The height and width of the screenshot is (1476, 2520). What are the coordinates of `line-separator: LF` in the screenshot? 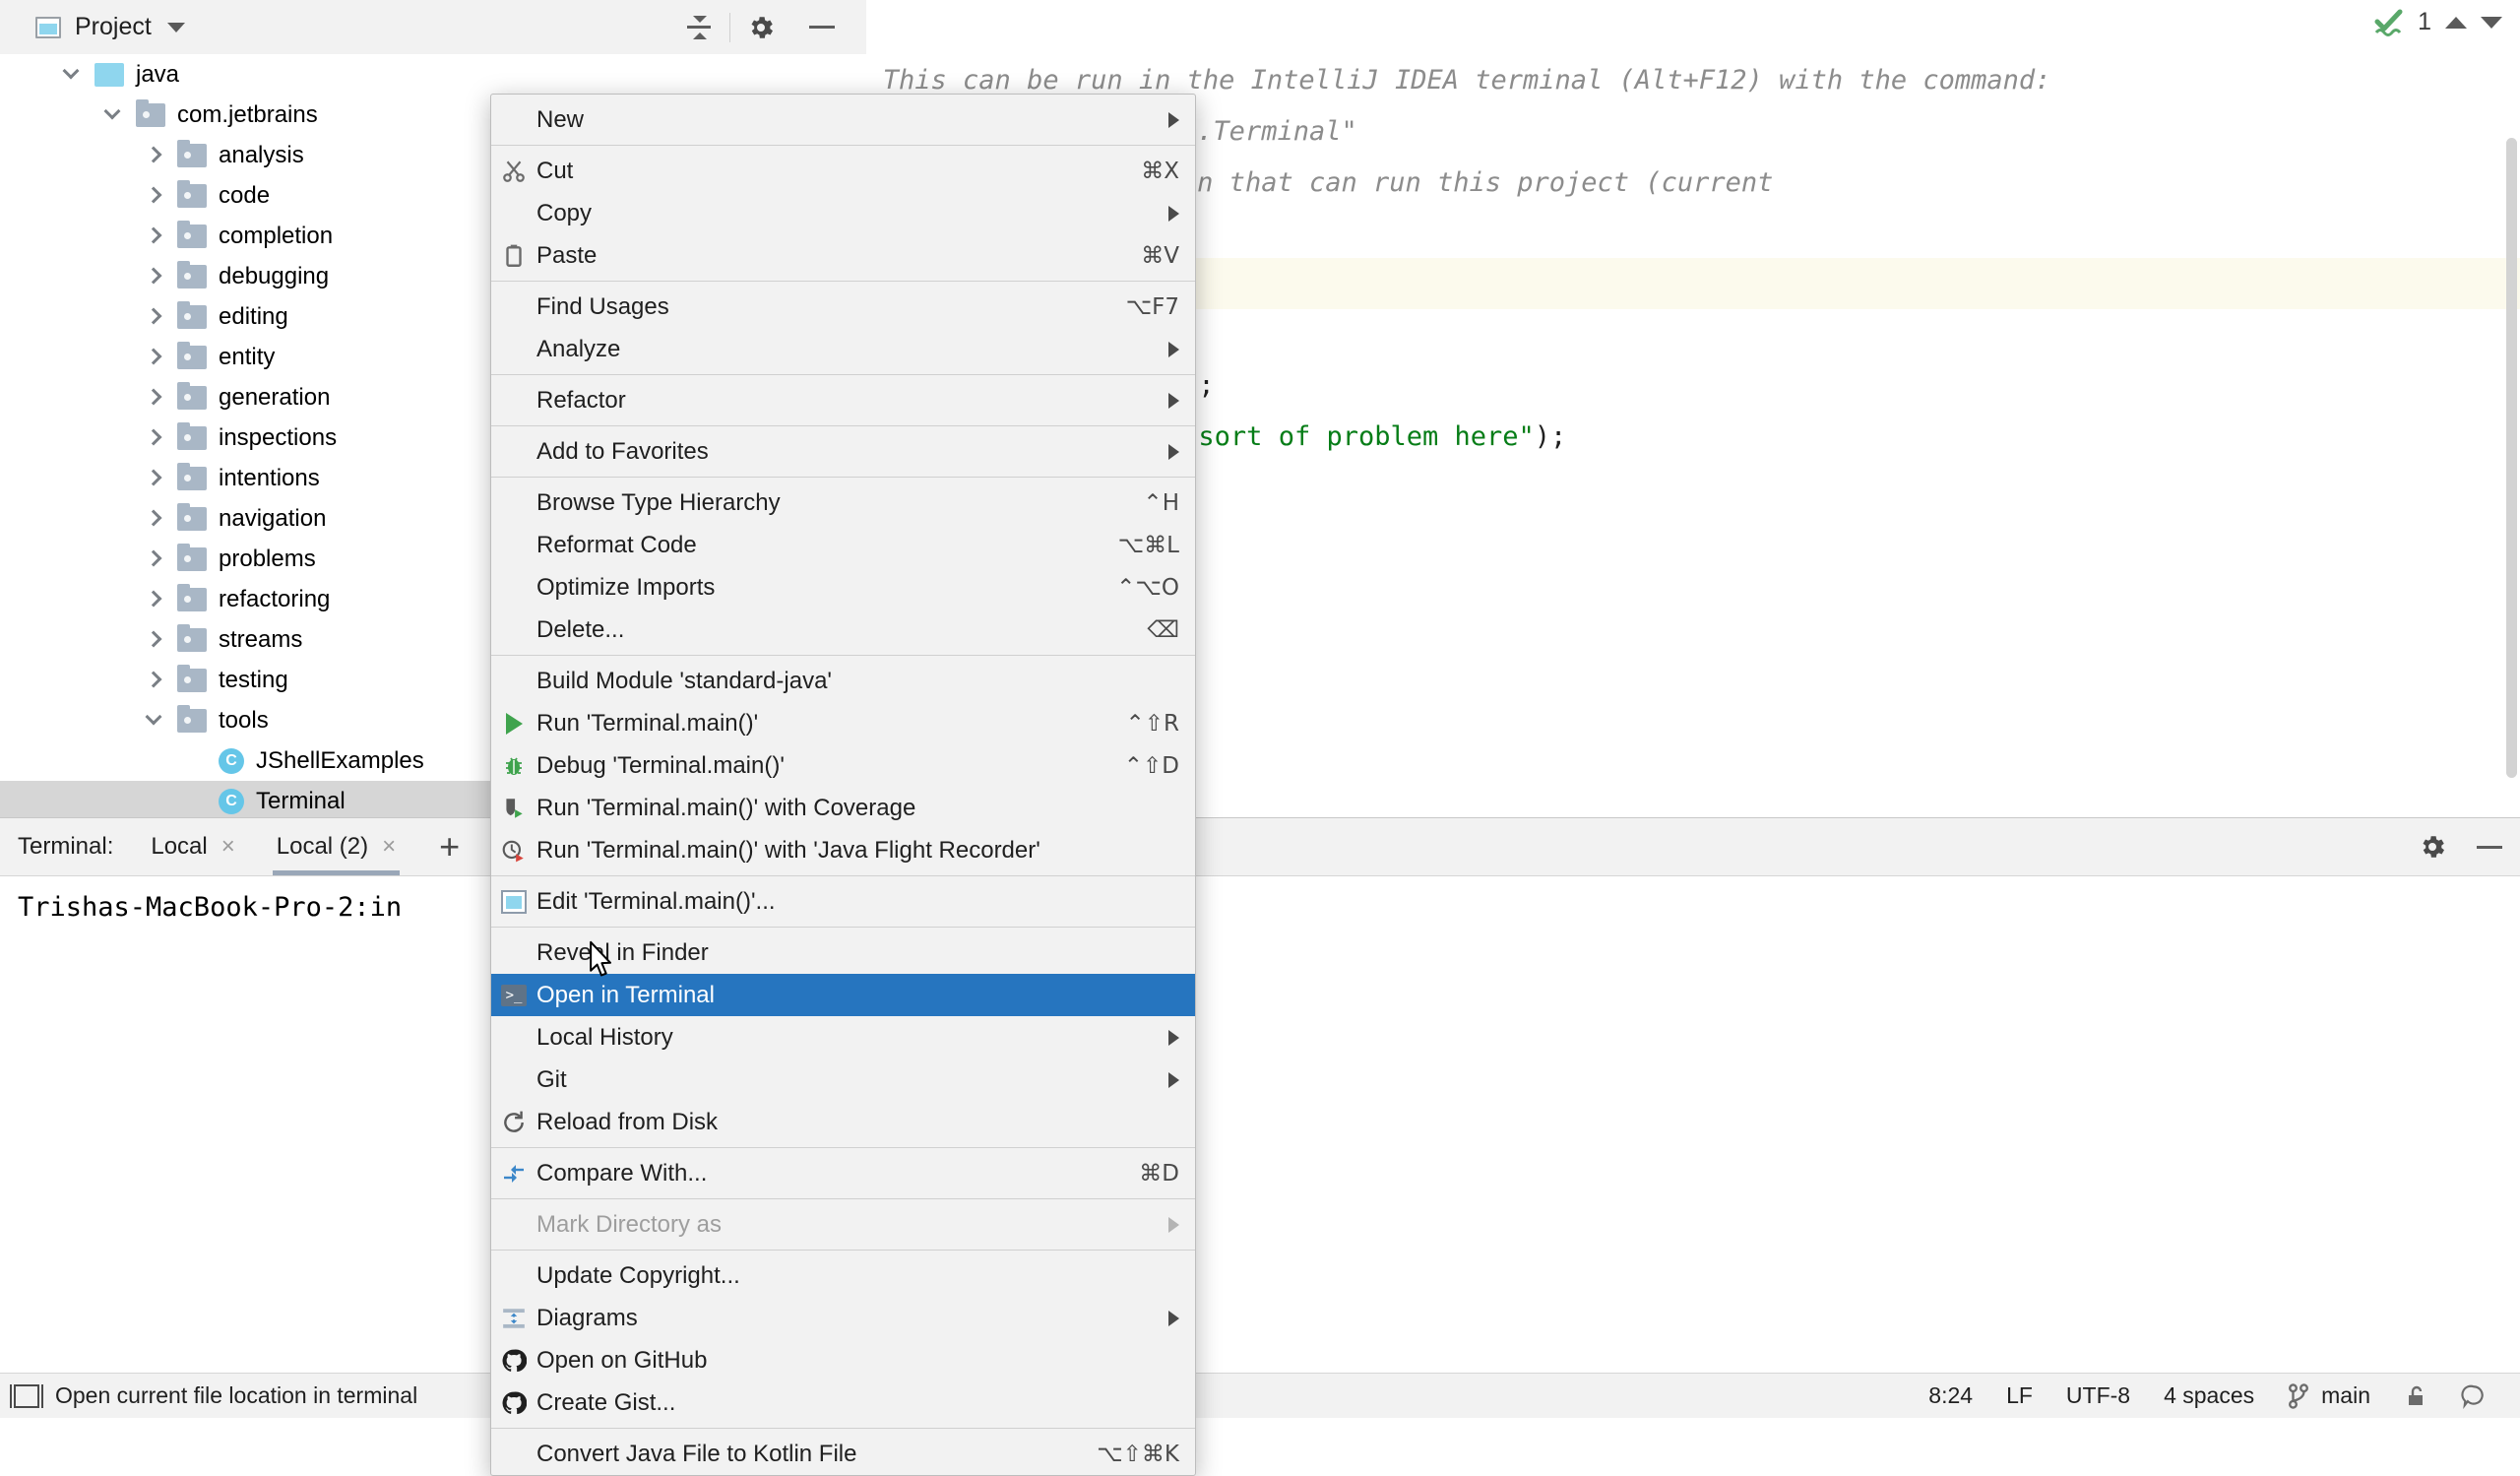 It's located at (2019, 1395).